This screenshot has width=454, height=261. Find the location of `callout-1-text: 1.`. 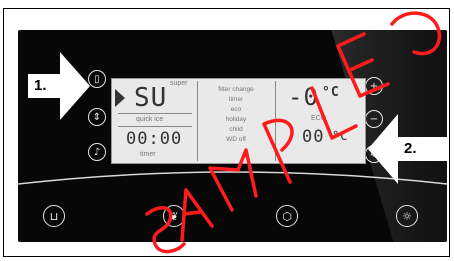

callout-1-text: 1. is located at coordinates (40, 85).